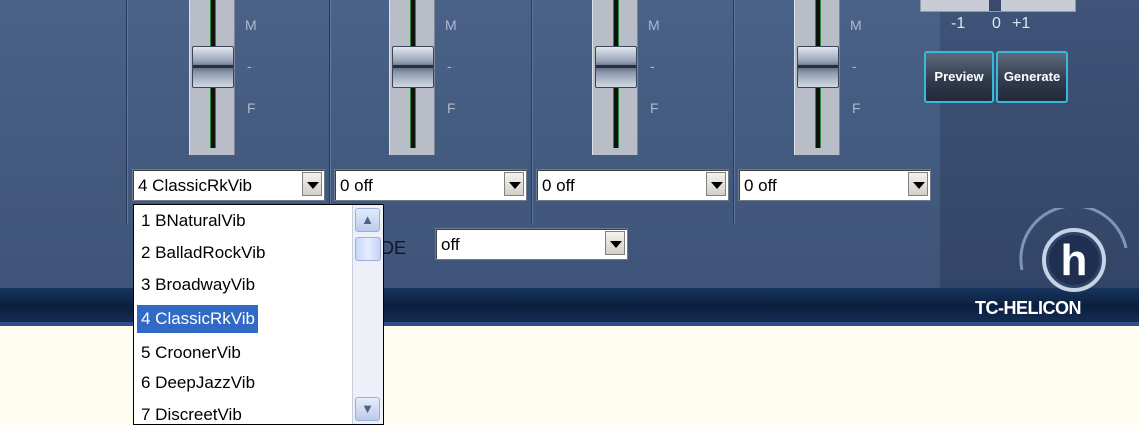 Image resolution: width=1139 pixels, height=425 pixels. I want to click on mode-label: DE, so click(394, 248).